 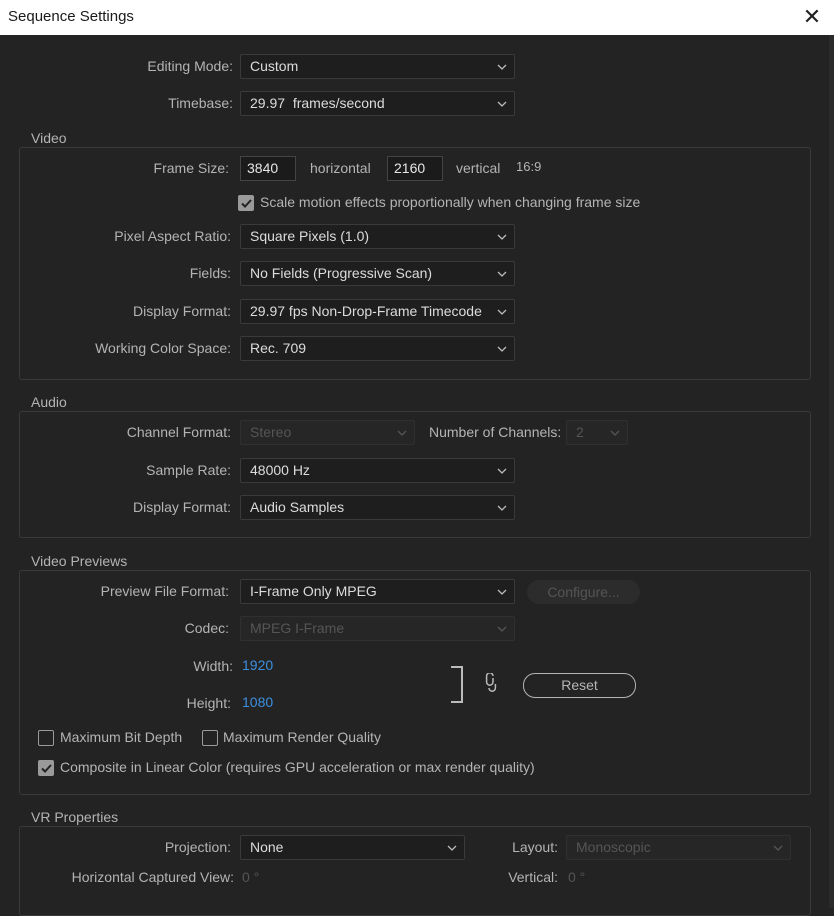 I want to click on num-channels-value: 2, so click(x=580, y=432).